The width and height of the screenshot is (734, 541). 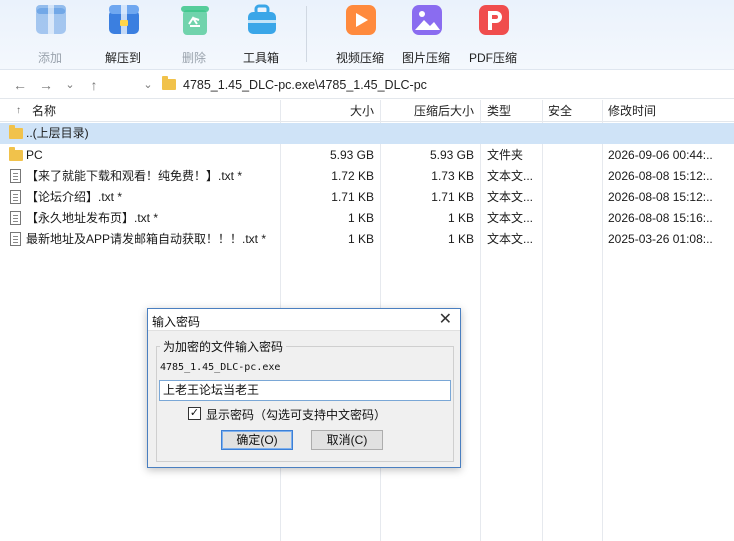 I want to click on video-compress-button: 视频压缩, so click(x=360, y=34).